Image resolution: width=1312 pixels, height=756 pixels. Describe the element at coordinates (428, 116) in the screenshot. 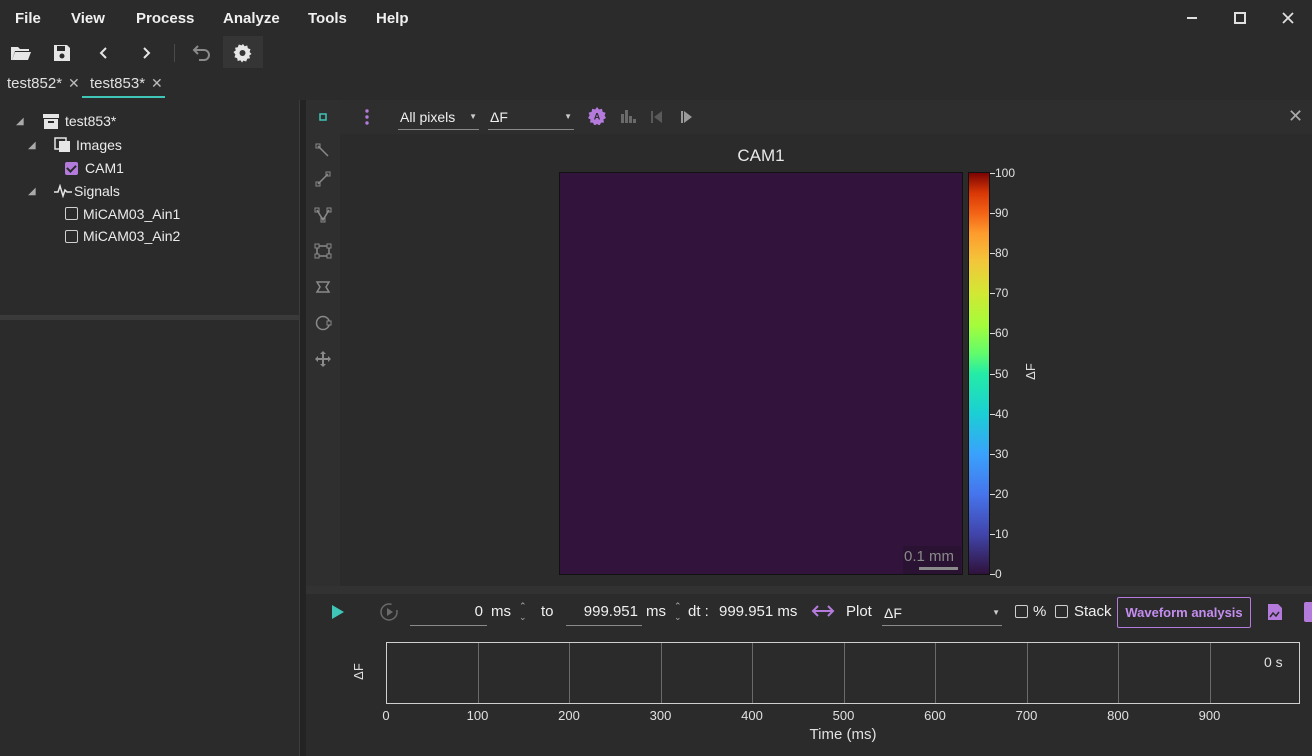

I see `pixel-select-value: All pixels` at that location.